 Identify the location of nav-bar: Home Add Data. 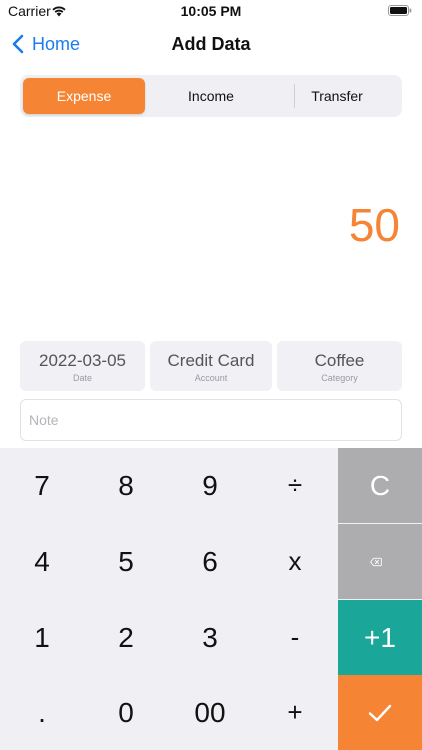
(211, 44).